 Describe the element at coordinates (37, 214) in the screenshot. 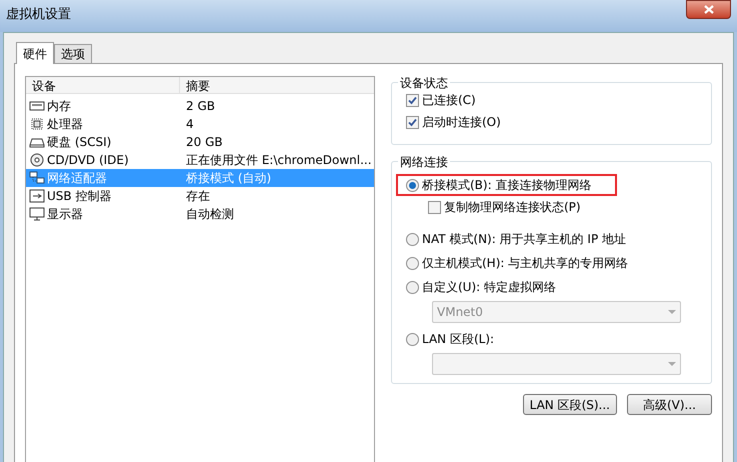

I see `monitor-icon` at that location.